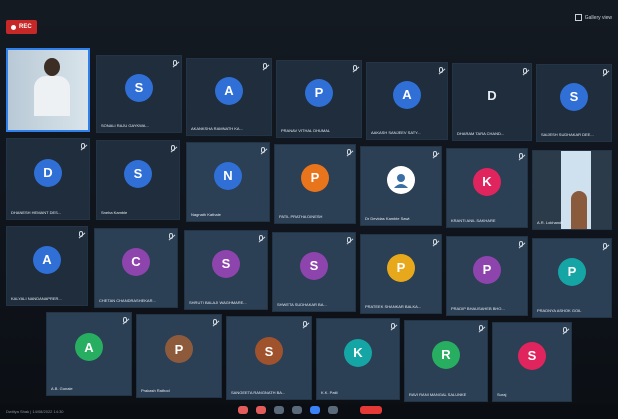 This screenshot has height=419, width=618. What do you see at coordinates (387, 218) in the screenshot?
I see `participant-name: Dr Devidas Kamble Sawt` at bounding box center [387, 218].